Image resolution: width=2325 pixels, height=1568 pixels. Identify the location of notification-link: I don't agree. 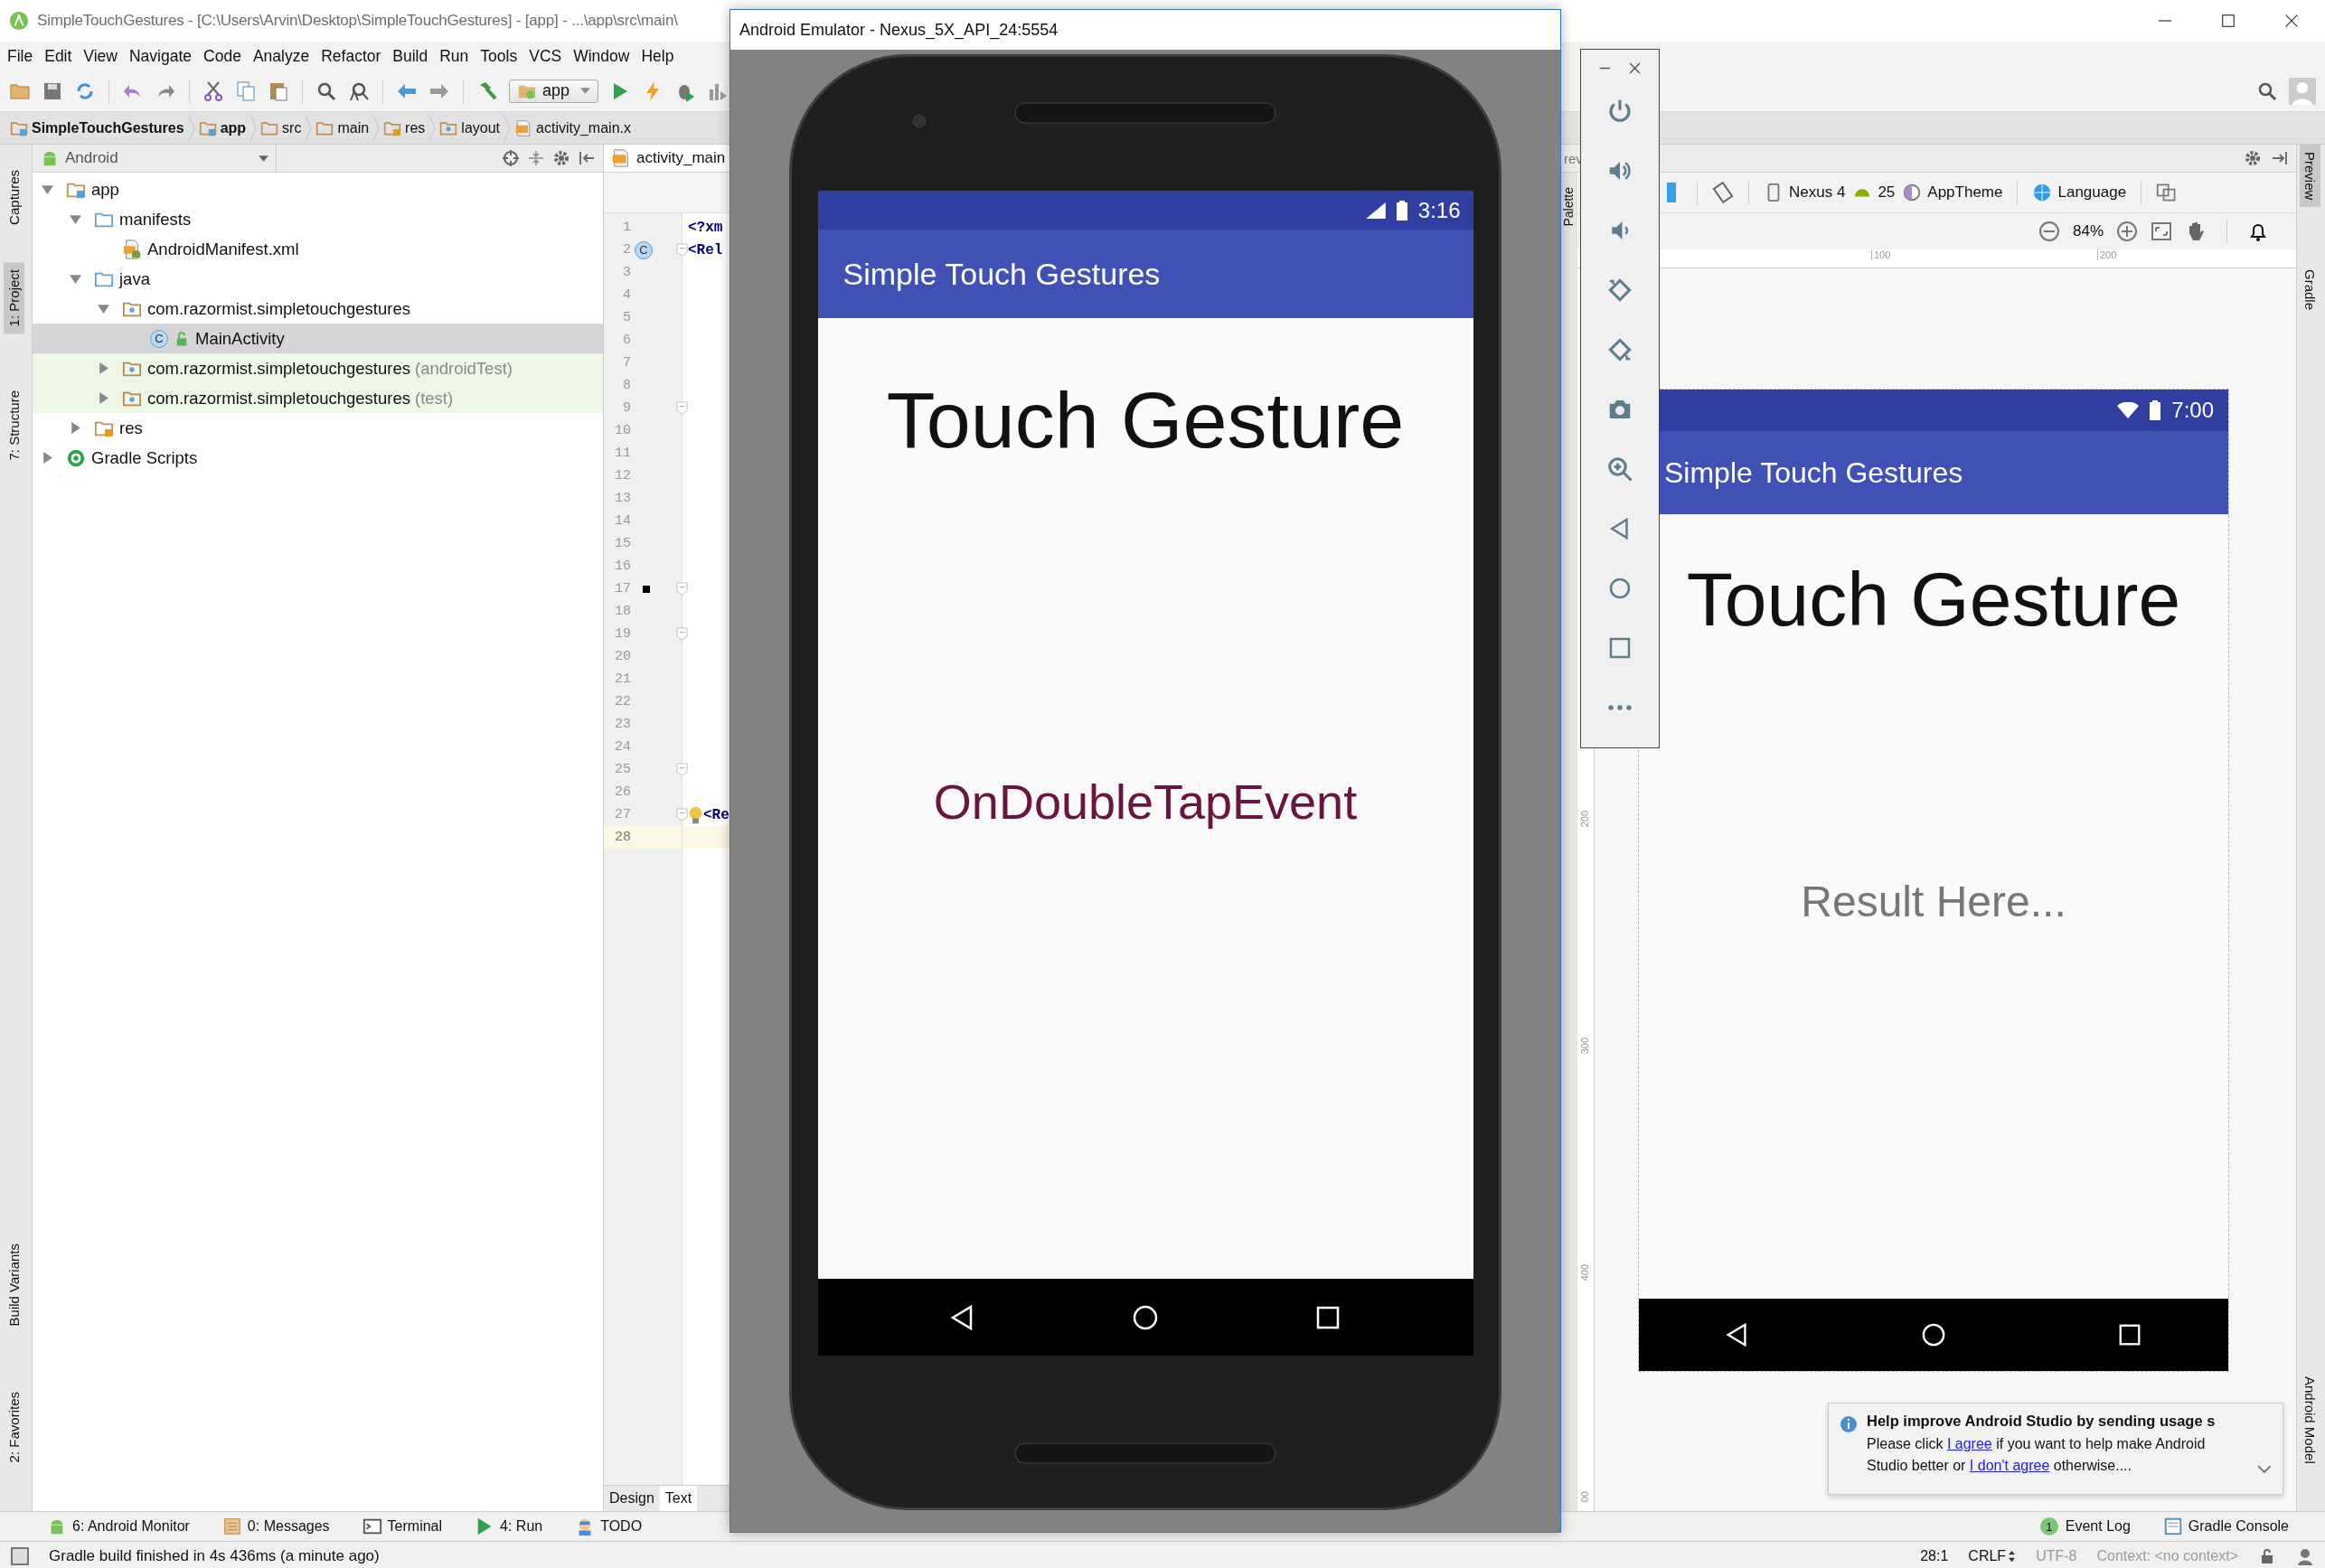
(2009, 1465).